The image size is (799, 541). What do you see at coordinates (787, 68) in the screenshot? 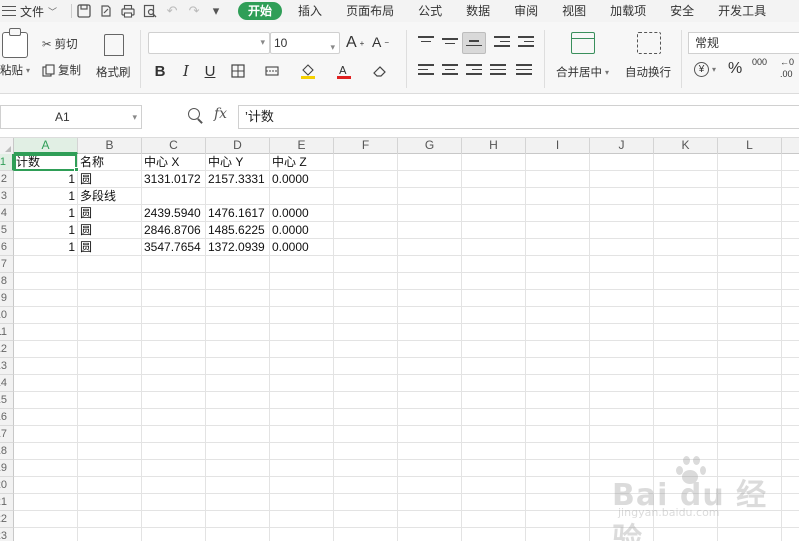
I see `increase-decimal-button: ←0 .00` at bounding box center [787, 68].